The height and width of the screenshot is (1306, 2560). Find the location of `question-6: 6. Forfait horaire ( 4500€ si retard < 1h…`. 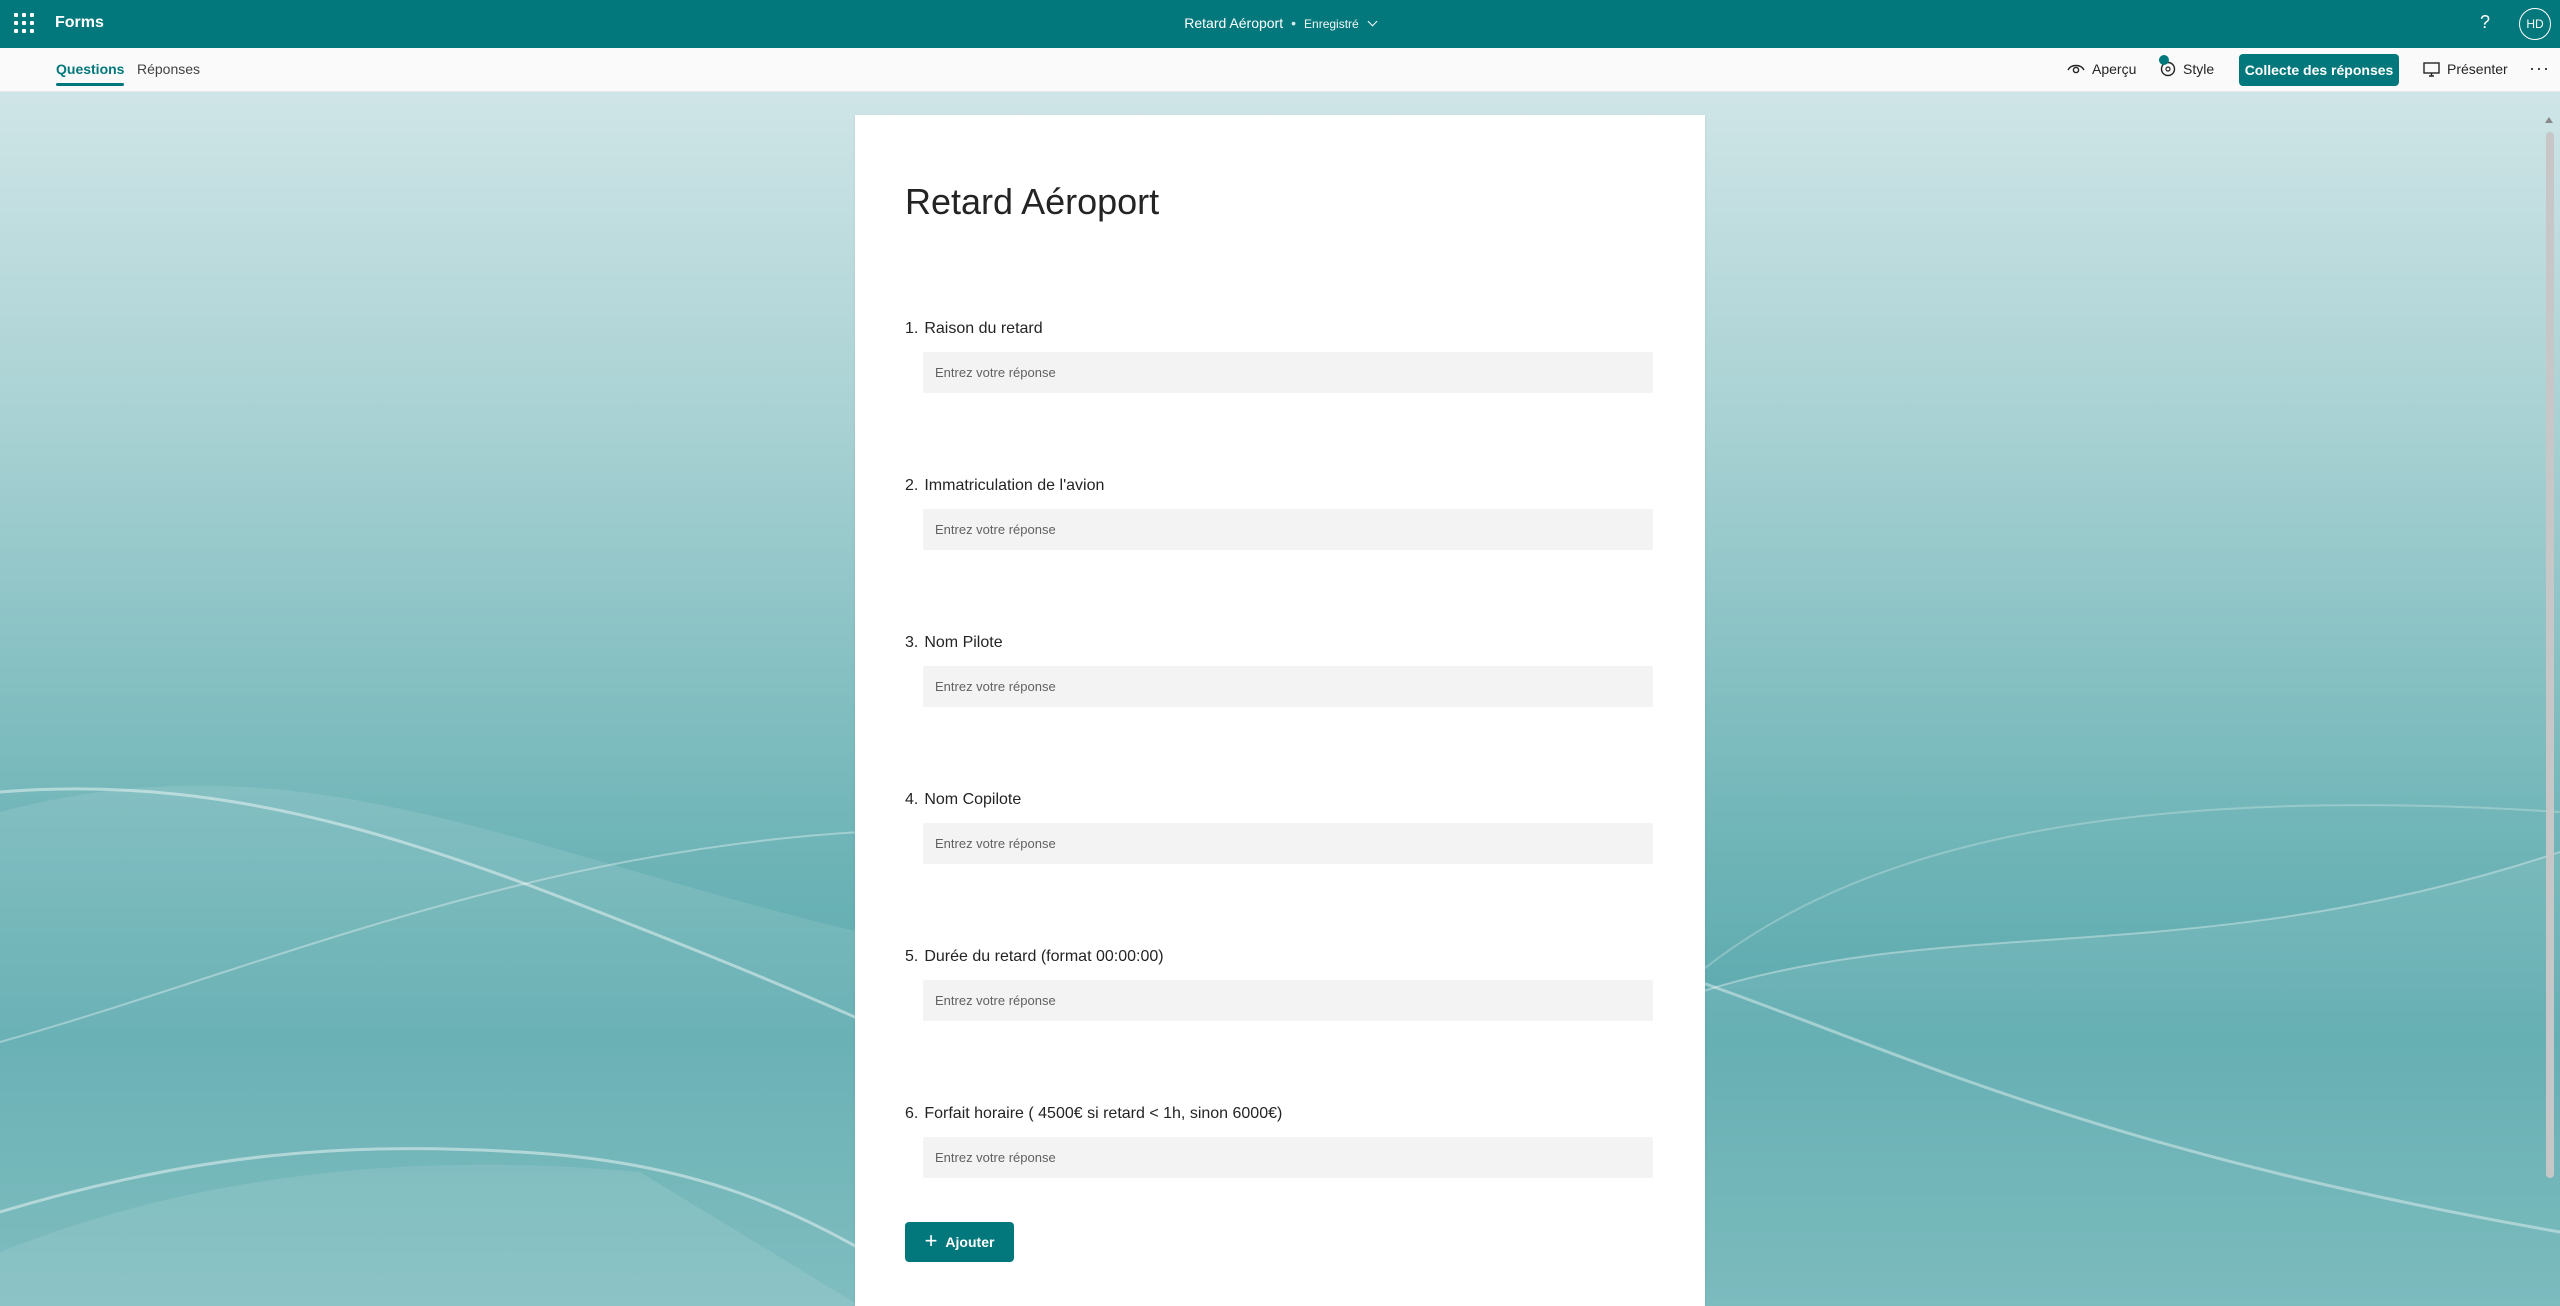

question-6: 6. Forfait horaire ( 4500€ si retard < 1h… is located at coordinates (1280, 1141).